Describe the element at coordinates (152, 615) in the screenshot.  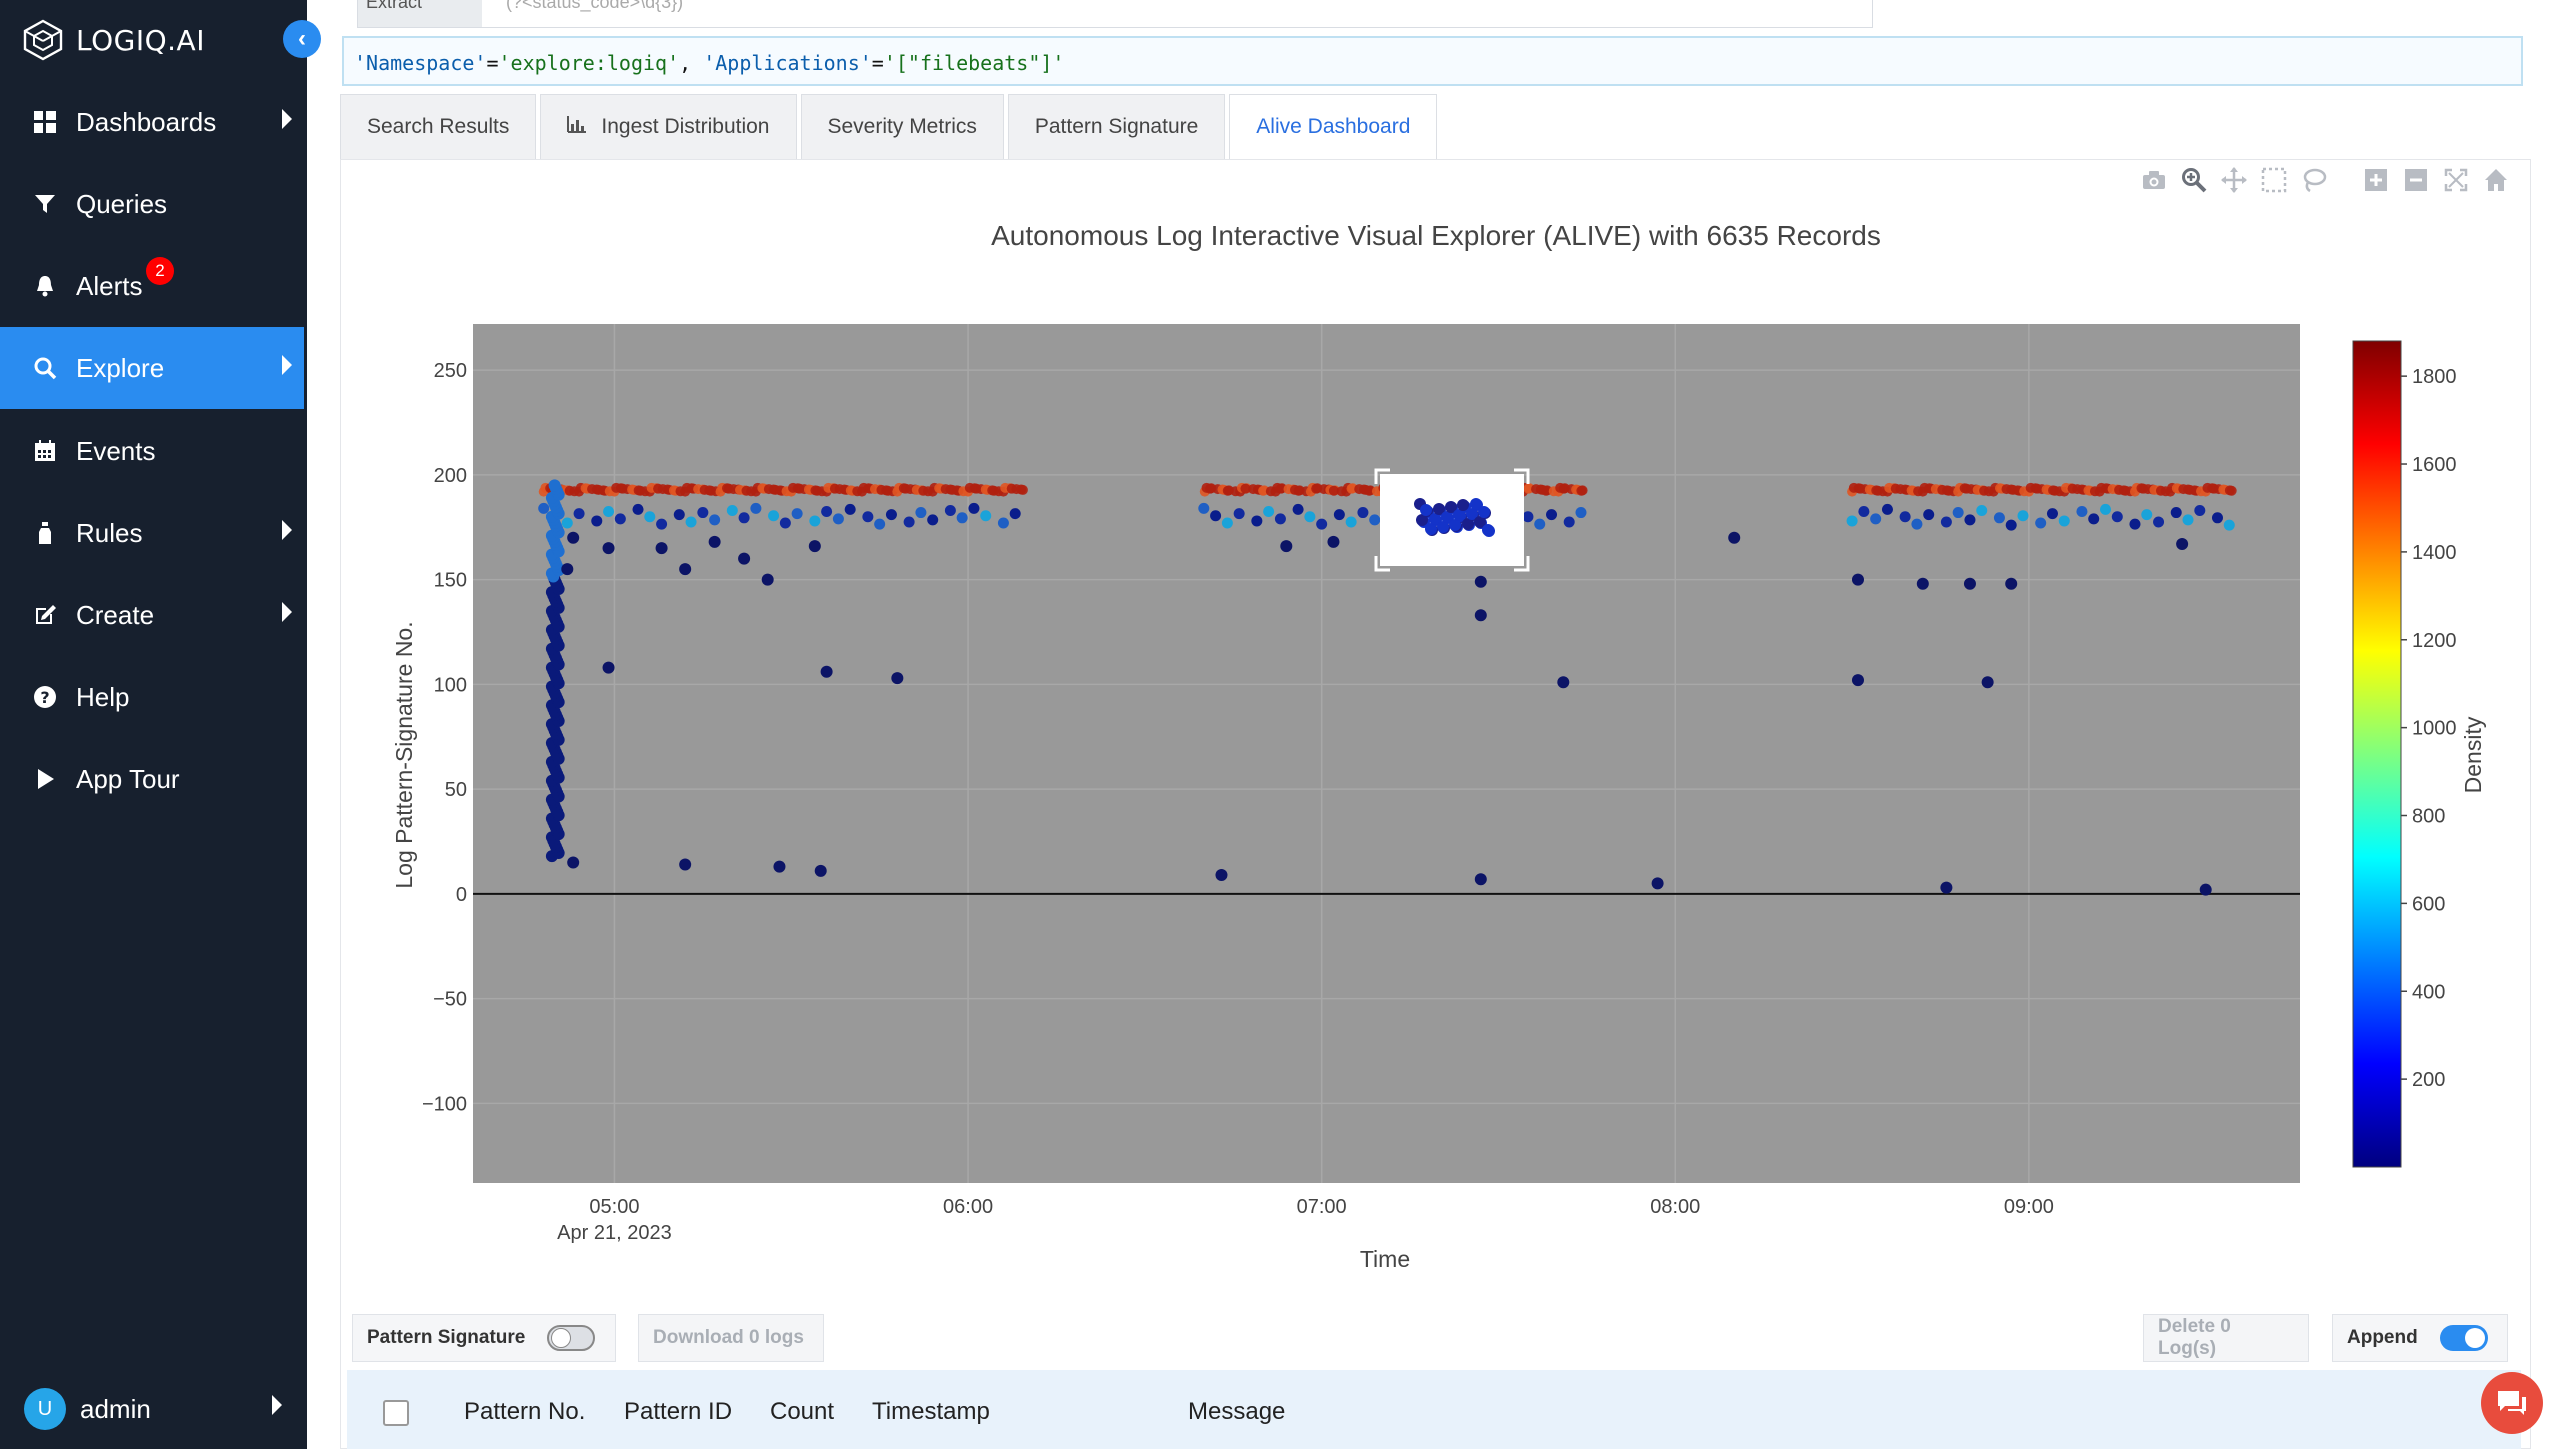
I see `sidebar-item-create: Create` at that location.